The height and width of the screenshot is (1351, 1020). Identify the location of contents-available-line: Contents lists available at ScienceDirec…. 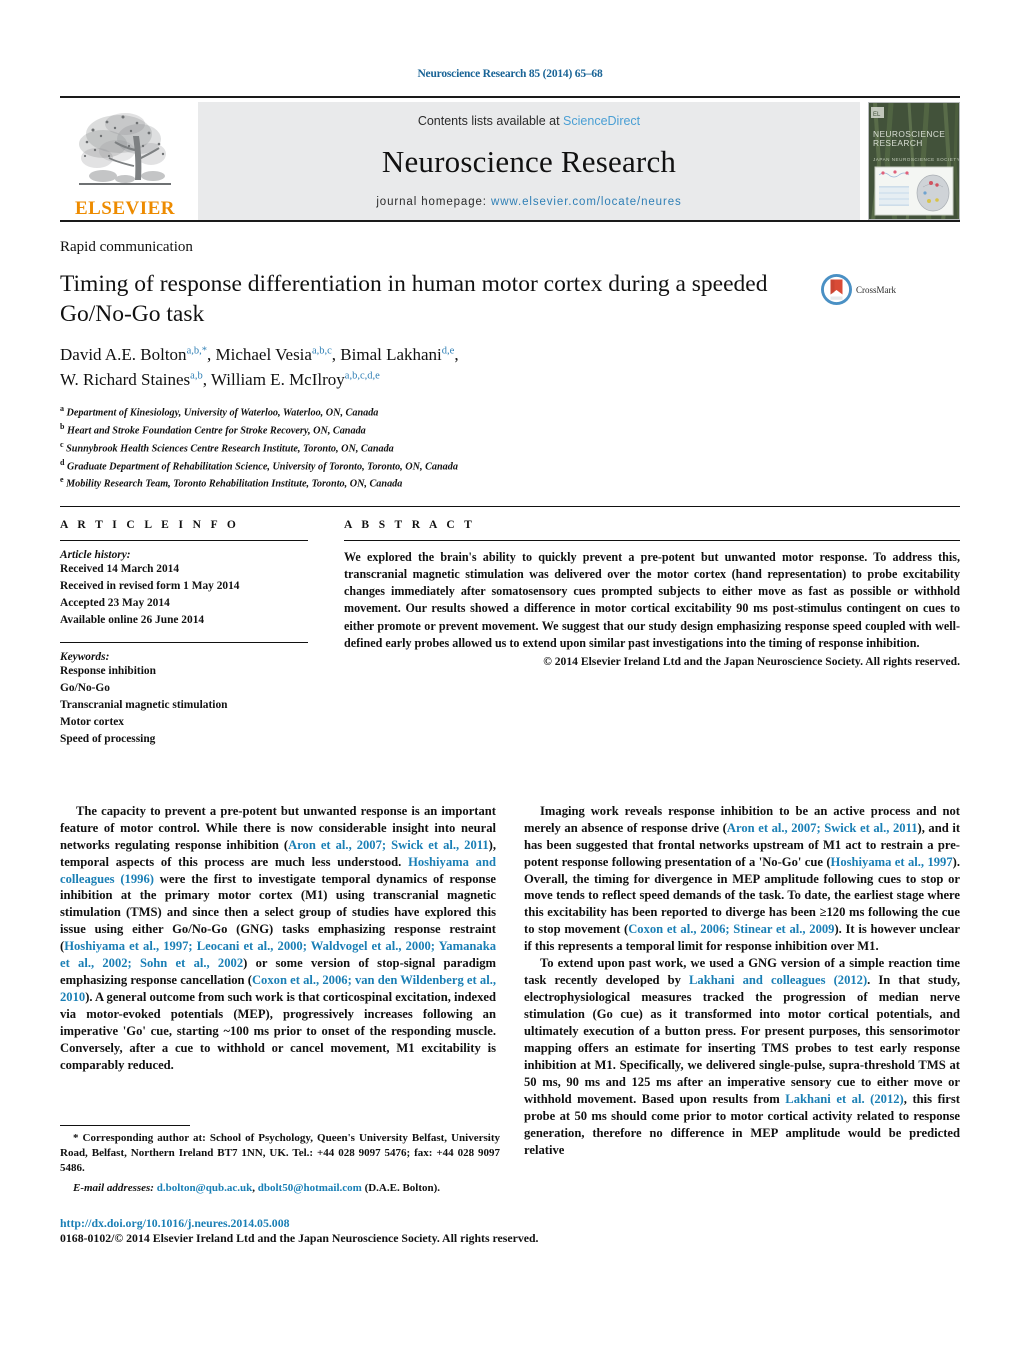
(529, 121).